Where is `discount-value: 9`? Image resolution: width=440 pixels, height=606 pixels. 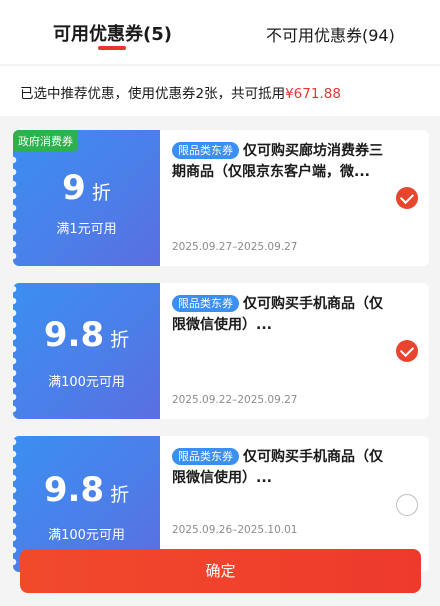
discount-value: 9 is located at coordinates (74, 188).